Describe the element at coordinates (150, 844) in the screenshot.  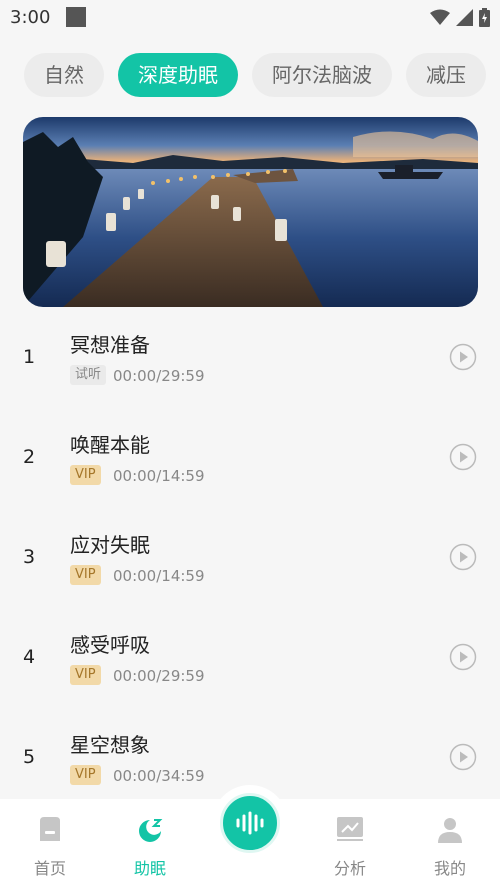
I see `nav-sleep: 助眠` at that location.